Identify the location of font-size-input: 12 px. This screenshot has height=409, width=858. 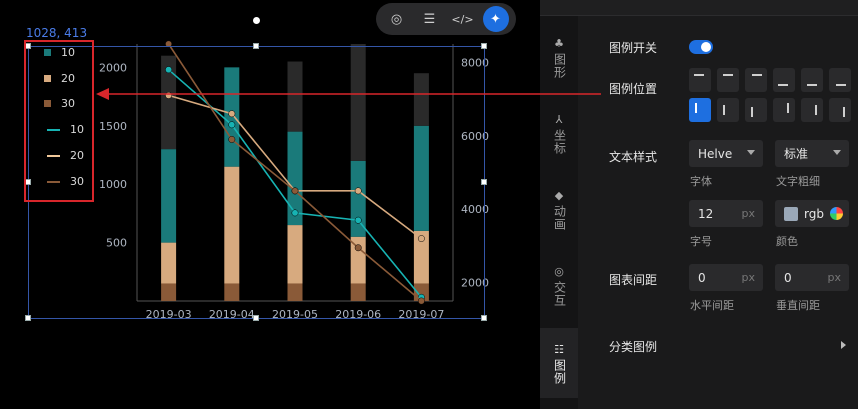
(726, 213).